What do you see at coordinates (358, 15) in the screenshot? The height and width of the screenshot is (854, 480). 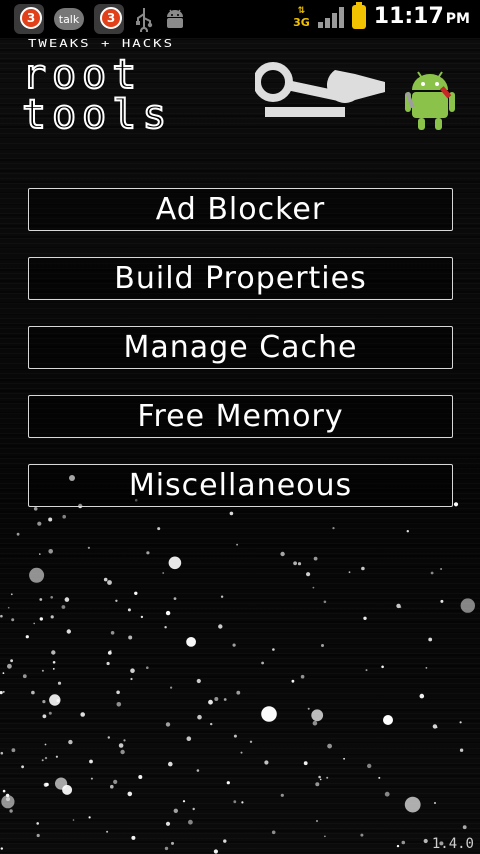 I see `battery-icon` at bounding box center [358, 15].